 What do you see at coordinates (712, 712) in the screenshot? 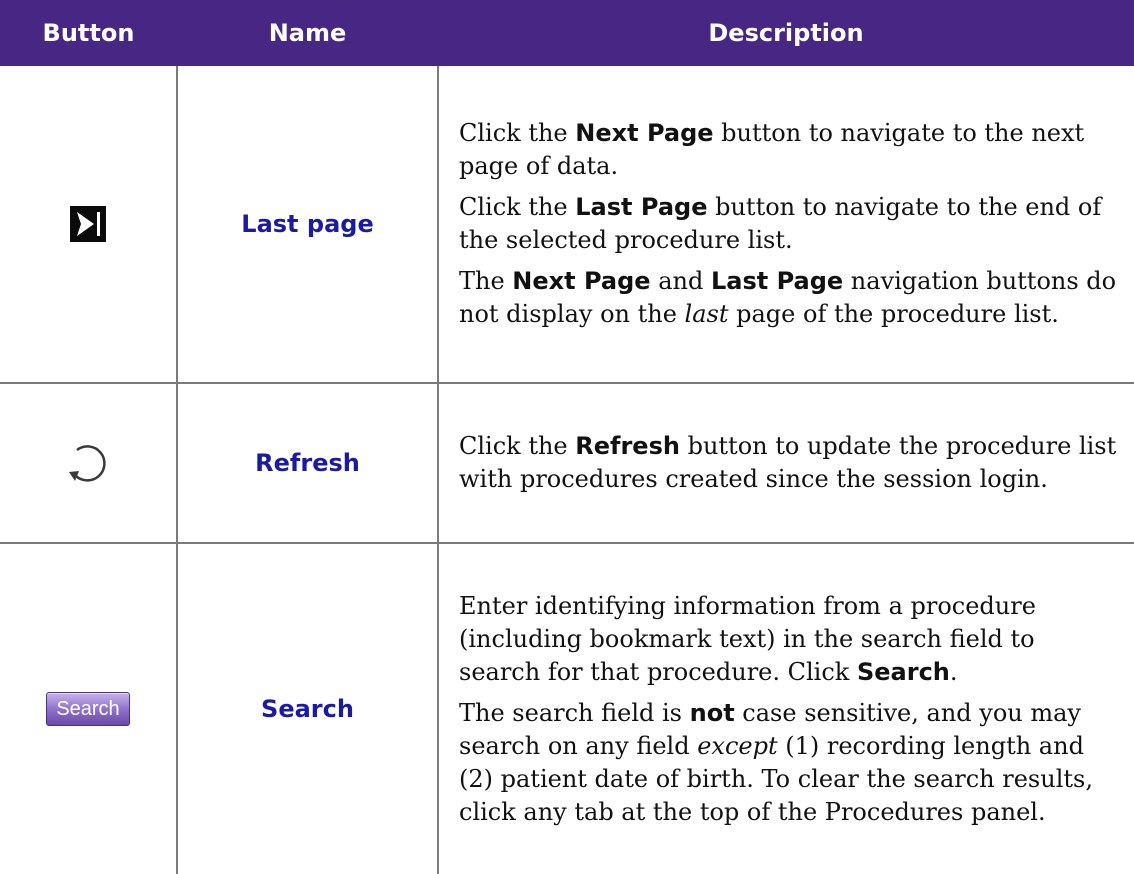
I see `desc-bold: not` at bounding box center [712, 712].